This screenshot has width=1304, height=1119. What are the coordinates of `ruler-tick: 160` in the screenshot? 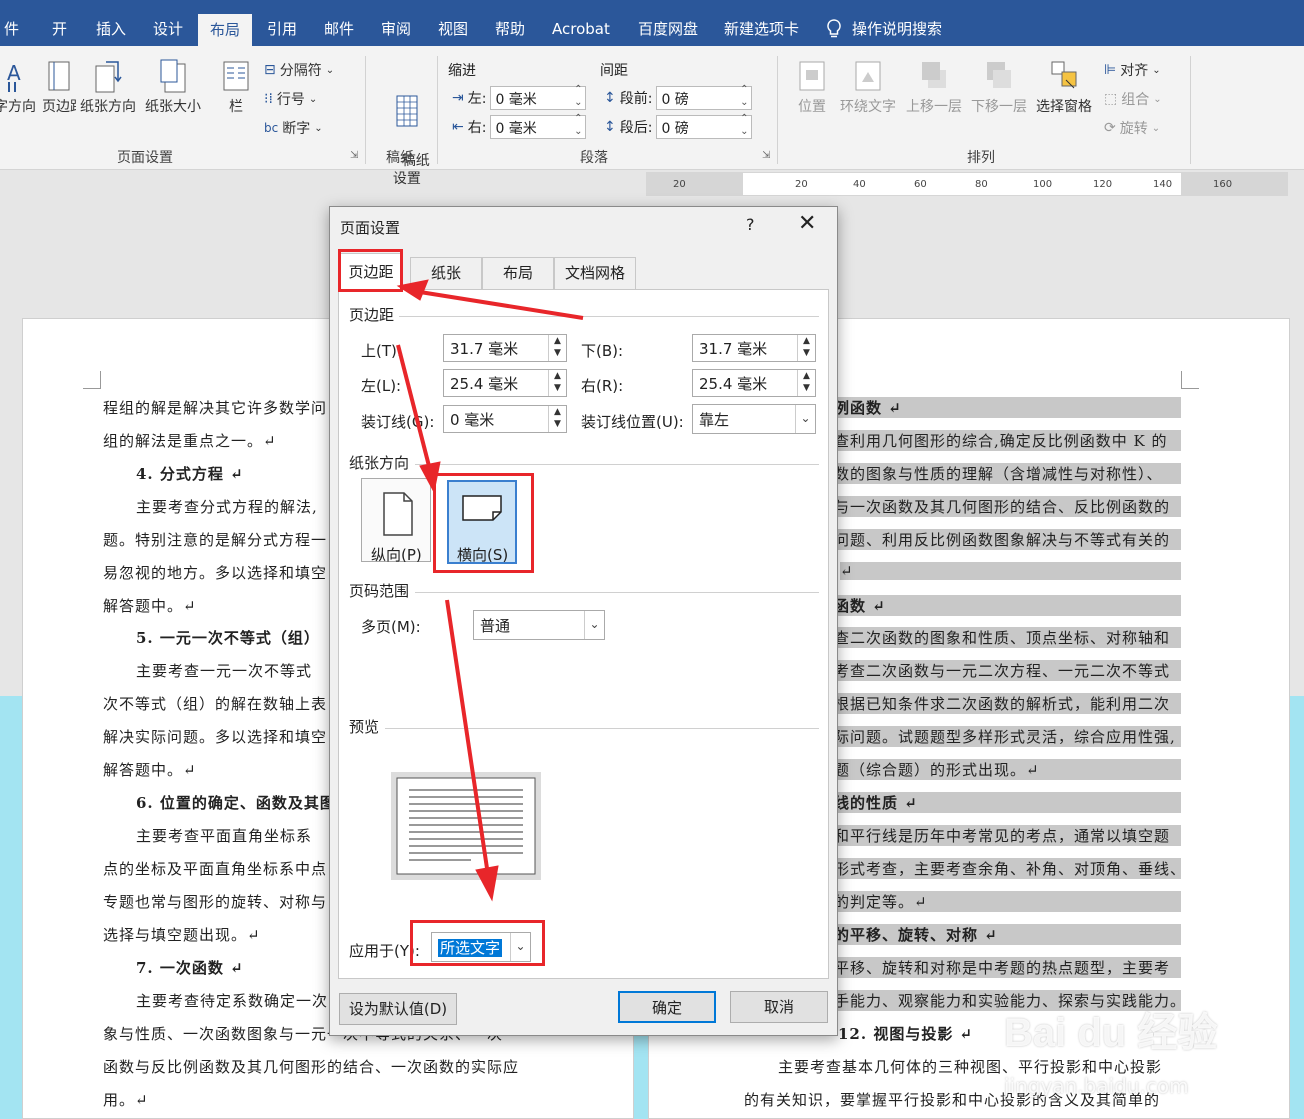 It's located at (1223, 184).